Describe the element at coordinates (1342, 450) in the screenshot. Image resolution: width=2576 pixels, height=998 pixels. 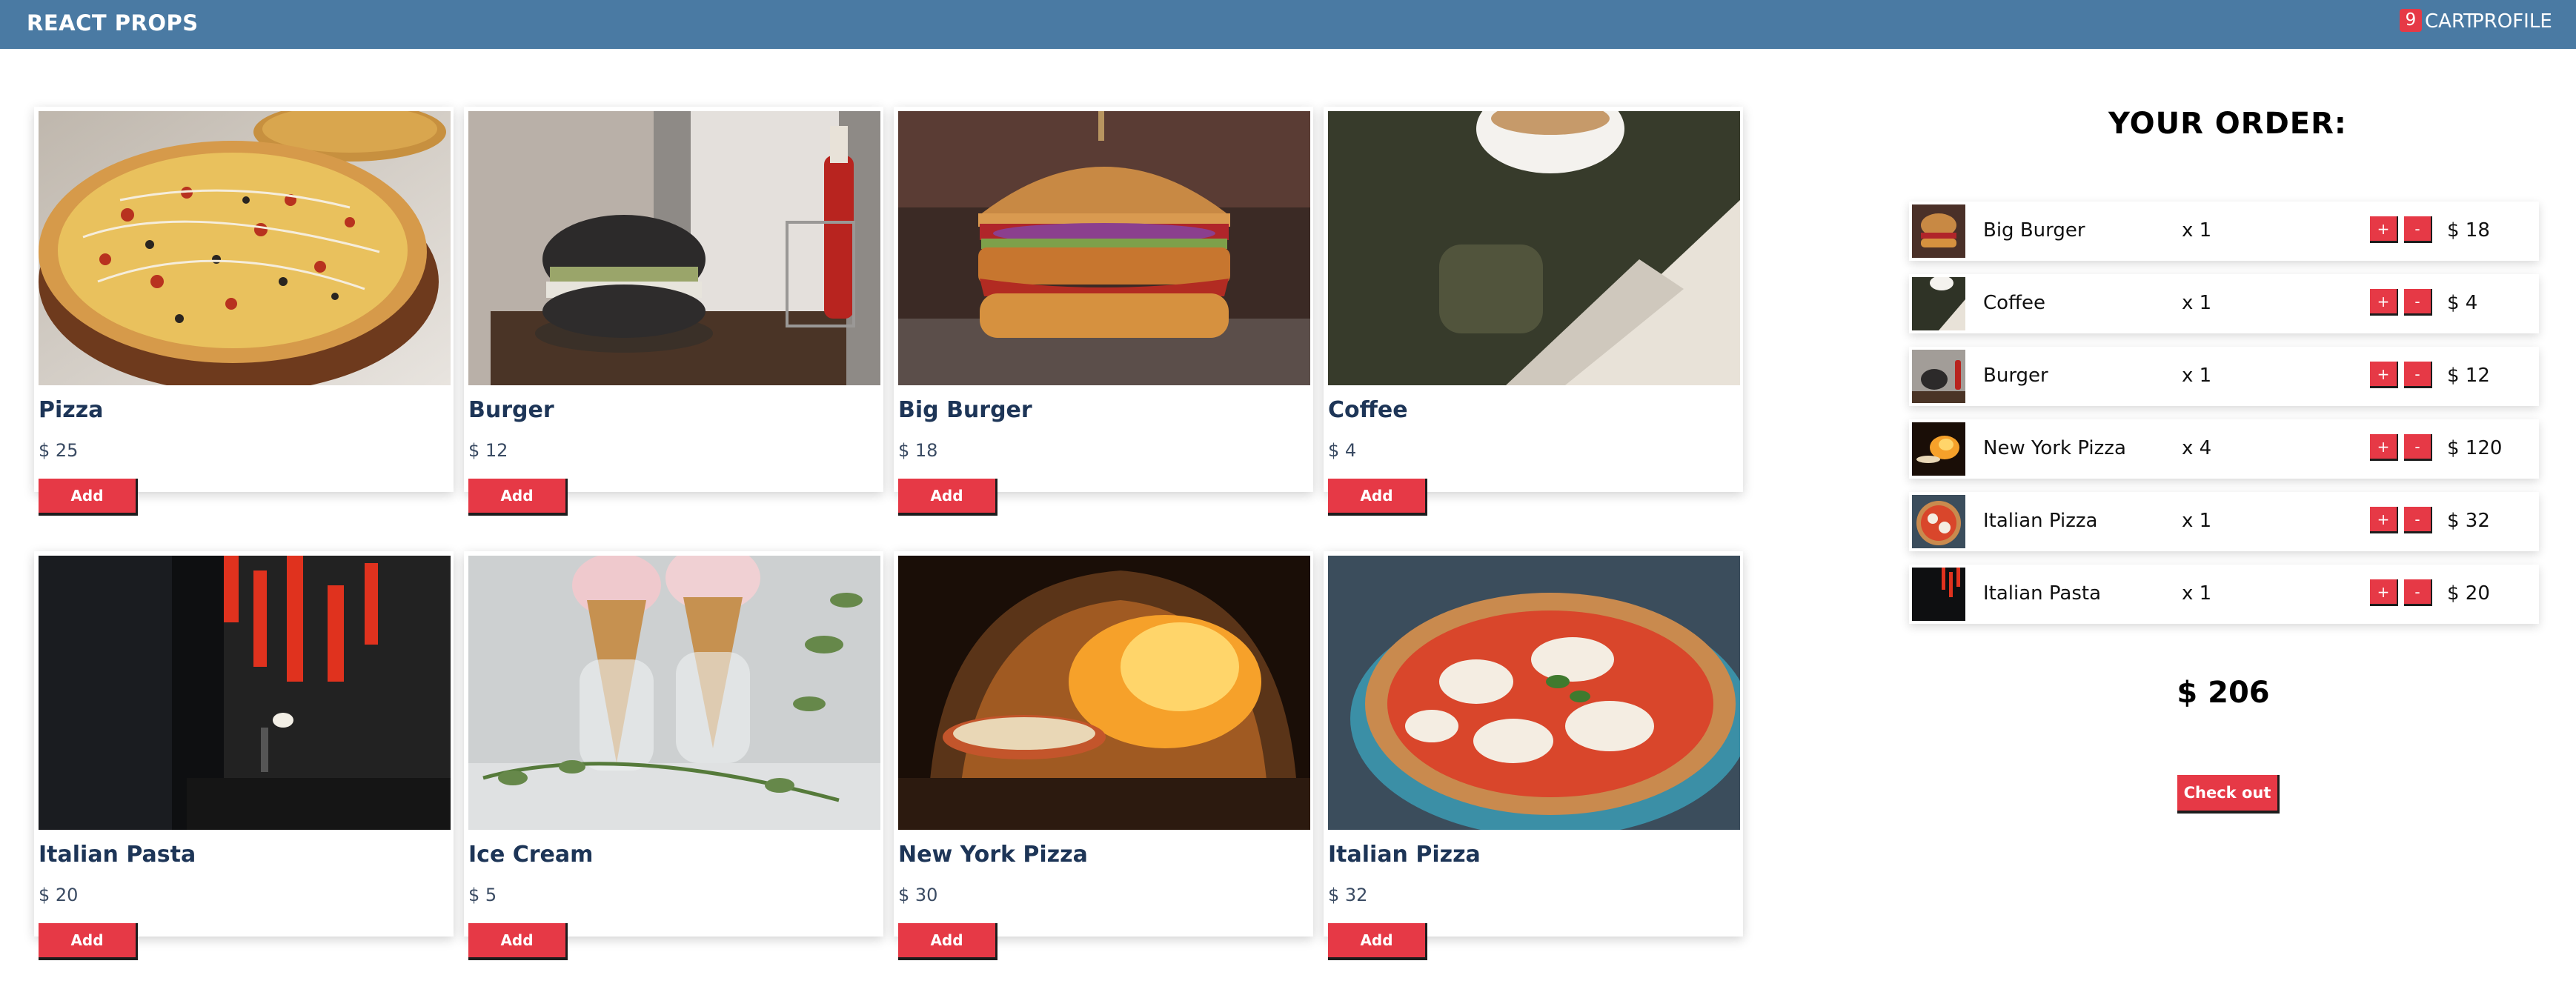
I see `product-price: $ 4` at that location.